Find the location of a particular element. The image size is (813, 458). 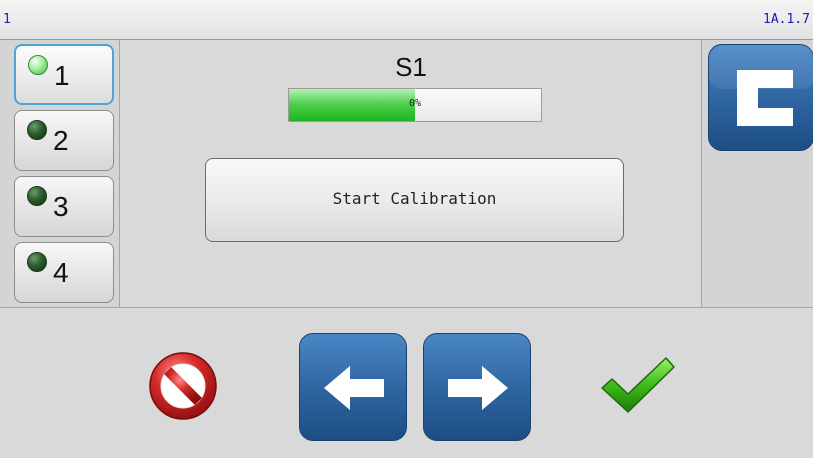

led-on-icon is located at coordinates (38, 65).